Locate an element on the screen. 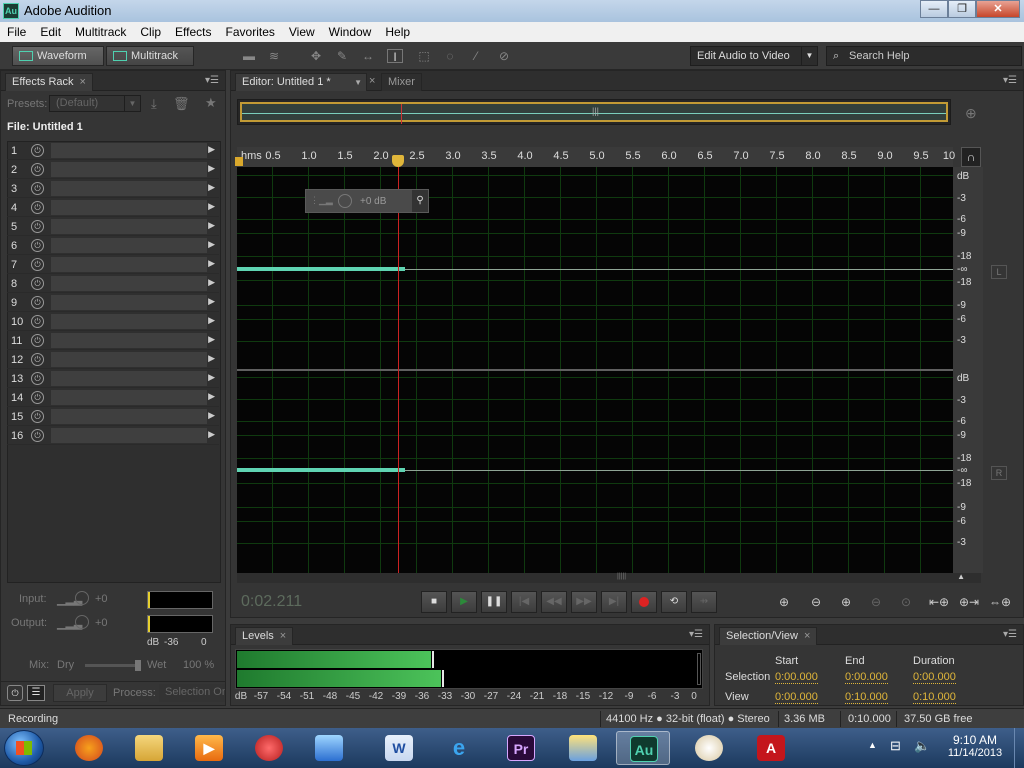 Image resolution: width=1024 pixels, height=768 pixels. selection-end-value: 0:00.000 is located at coordinates (866, 677).